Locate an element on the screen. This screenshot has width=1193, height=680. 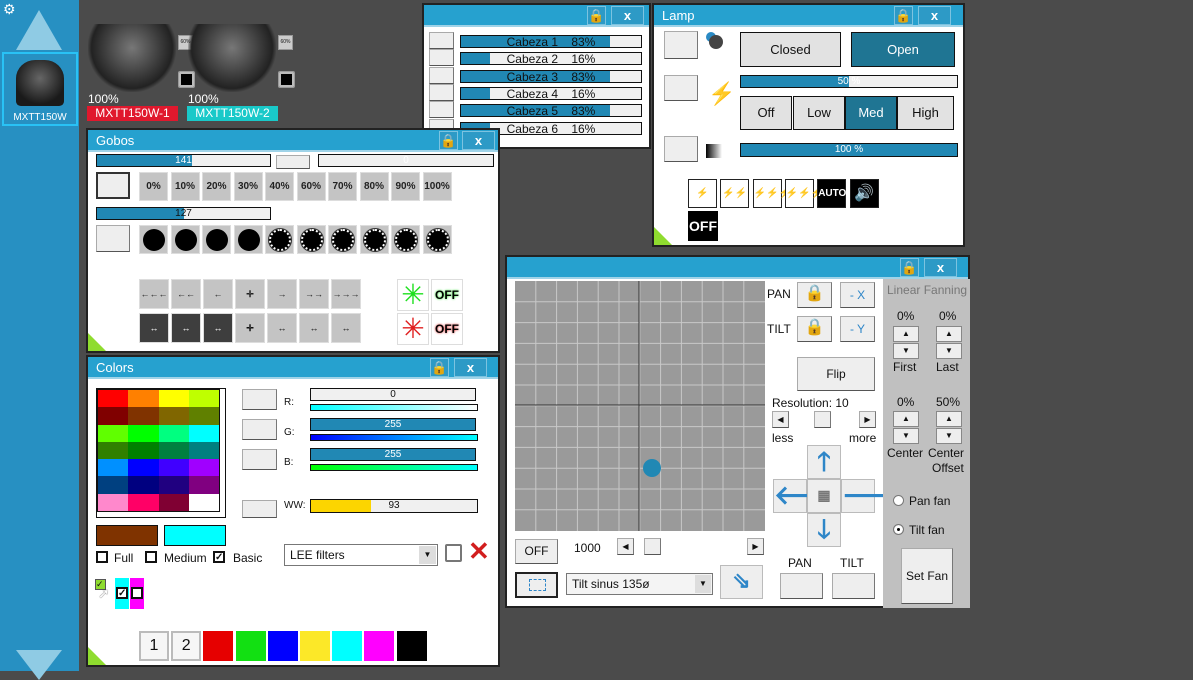
head-bar: Cabeza 4 16% is located at coordinates (551, 93).